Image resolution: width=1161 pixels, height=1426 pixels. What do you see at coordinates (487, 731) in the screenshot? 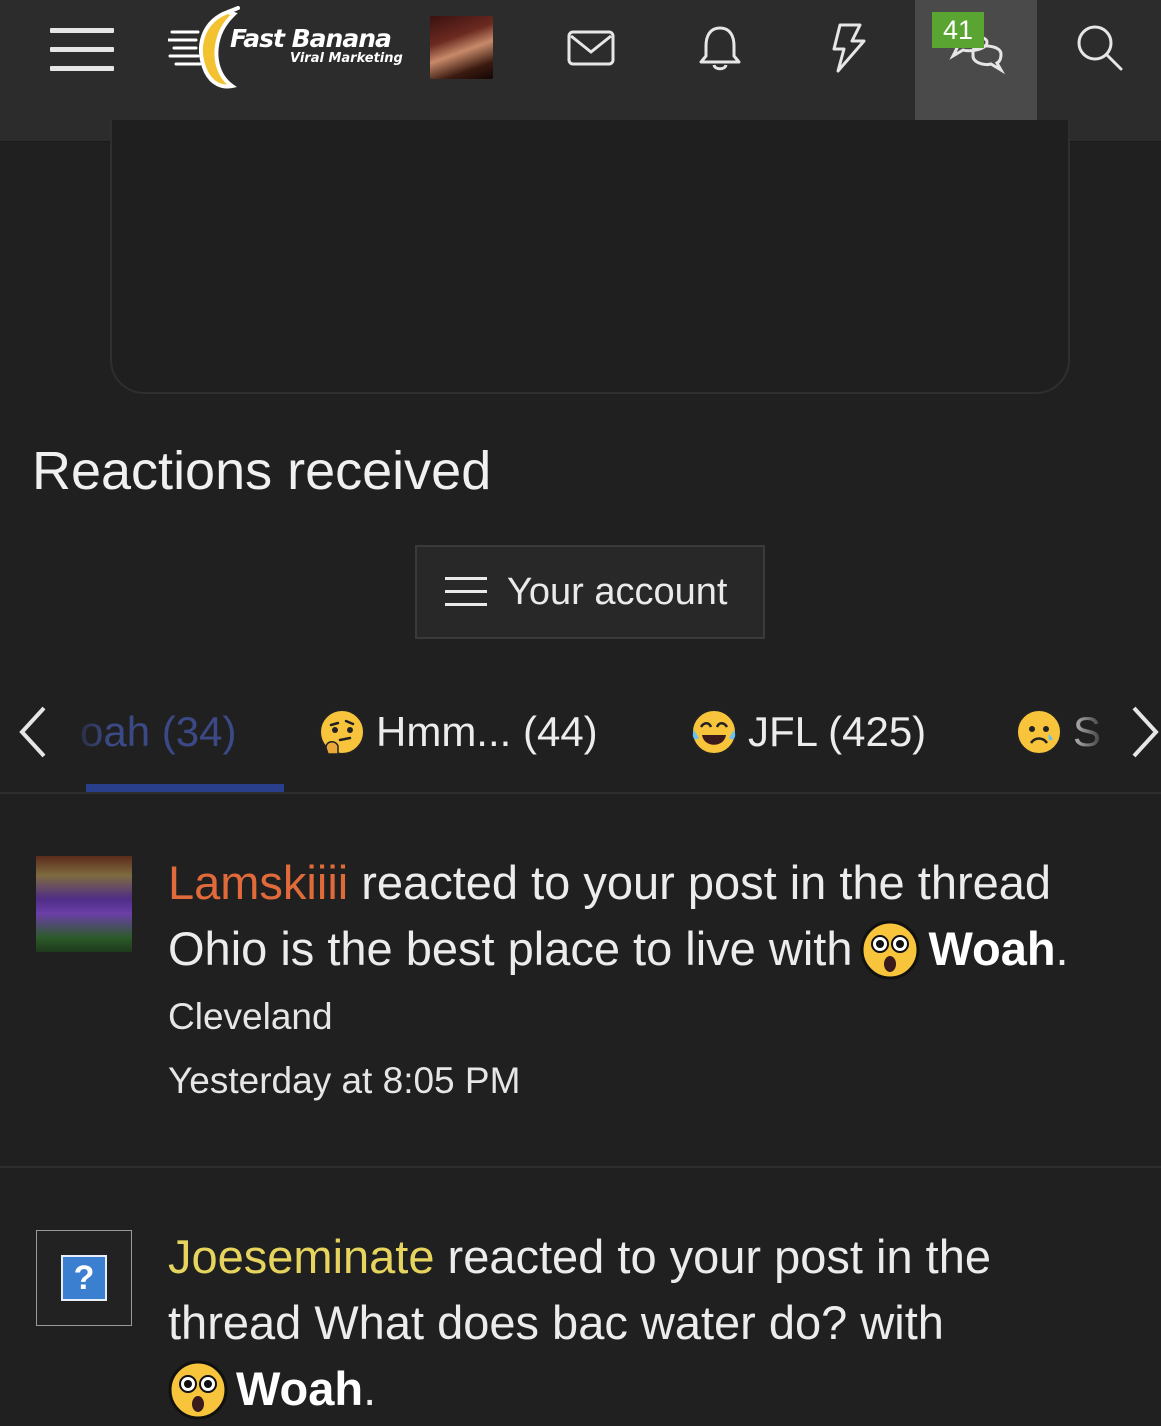
I see `tab-hmm-label: Hmm... (44)` at bounding box center [487, 731].